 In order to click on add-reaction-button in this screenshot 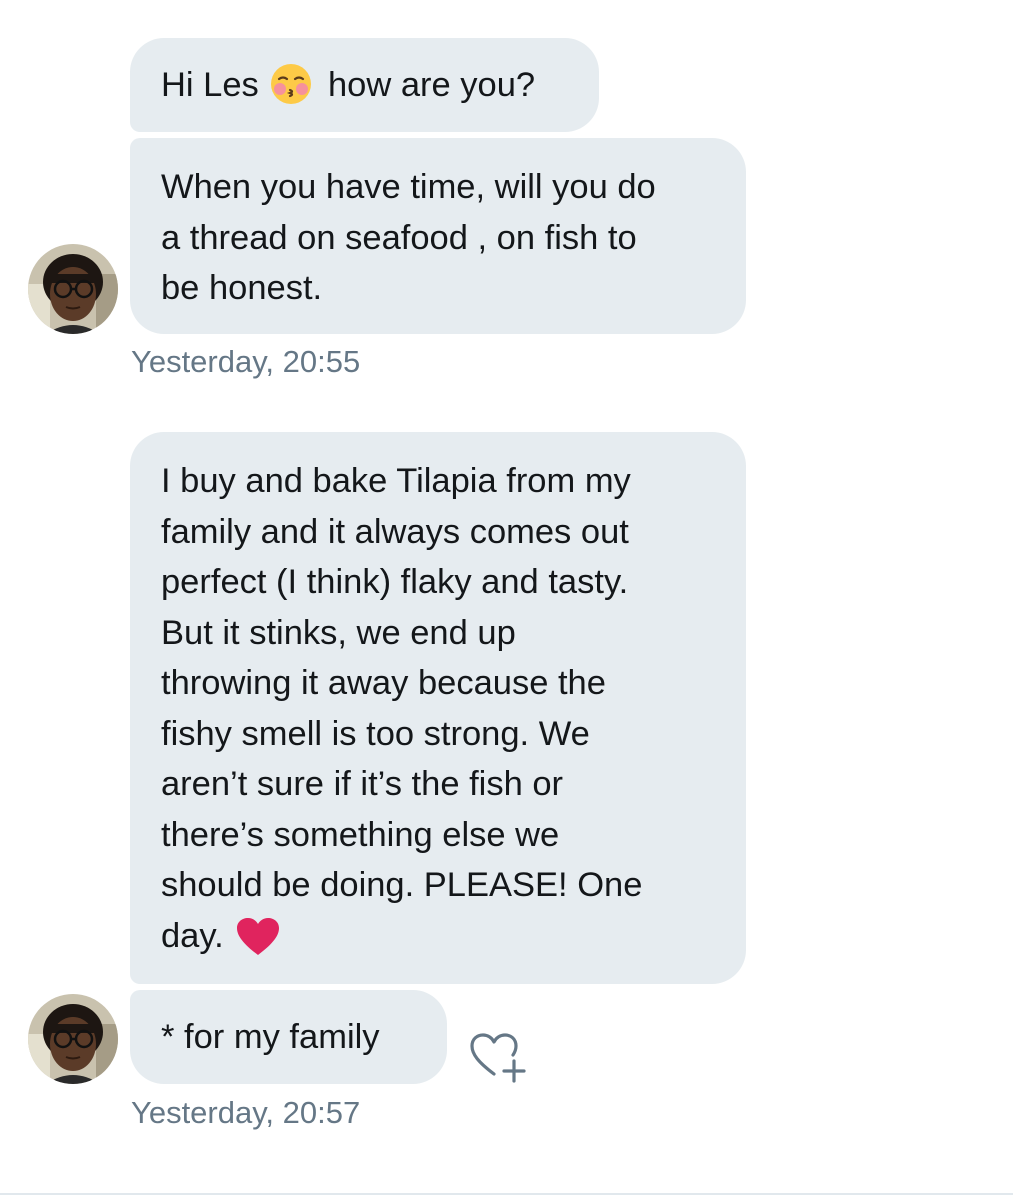, I will do `click(499, 1056)`.